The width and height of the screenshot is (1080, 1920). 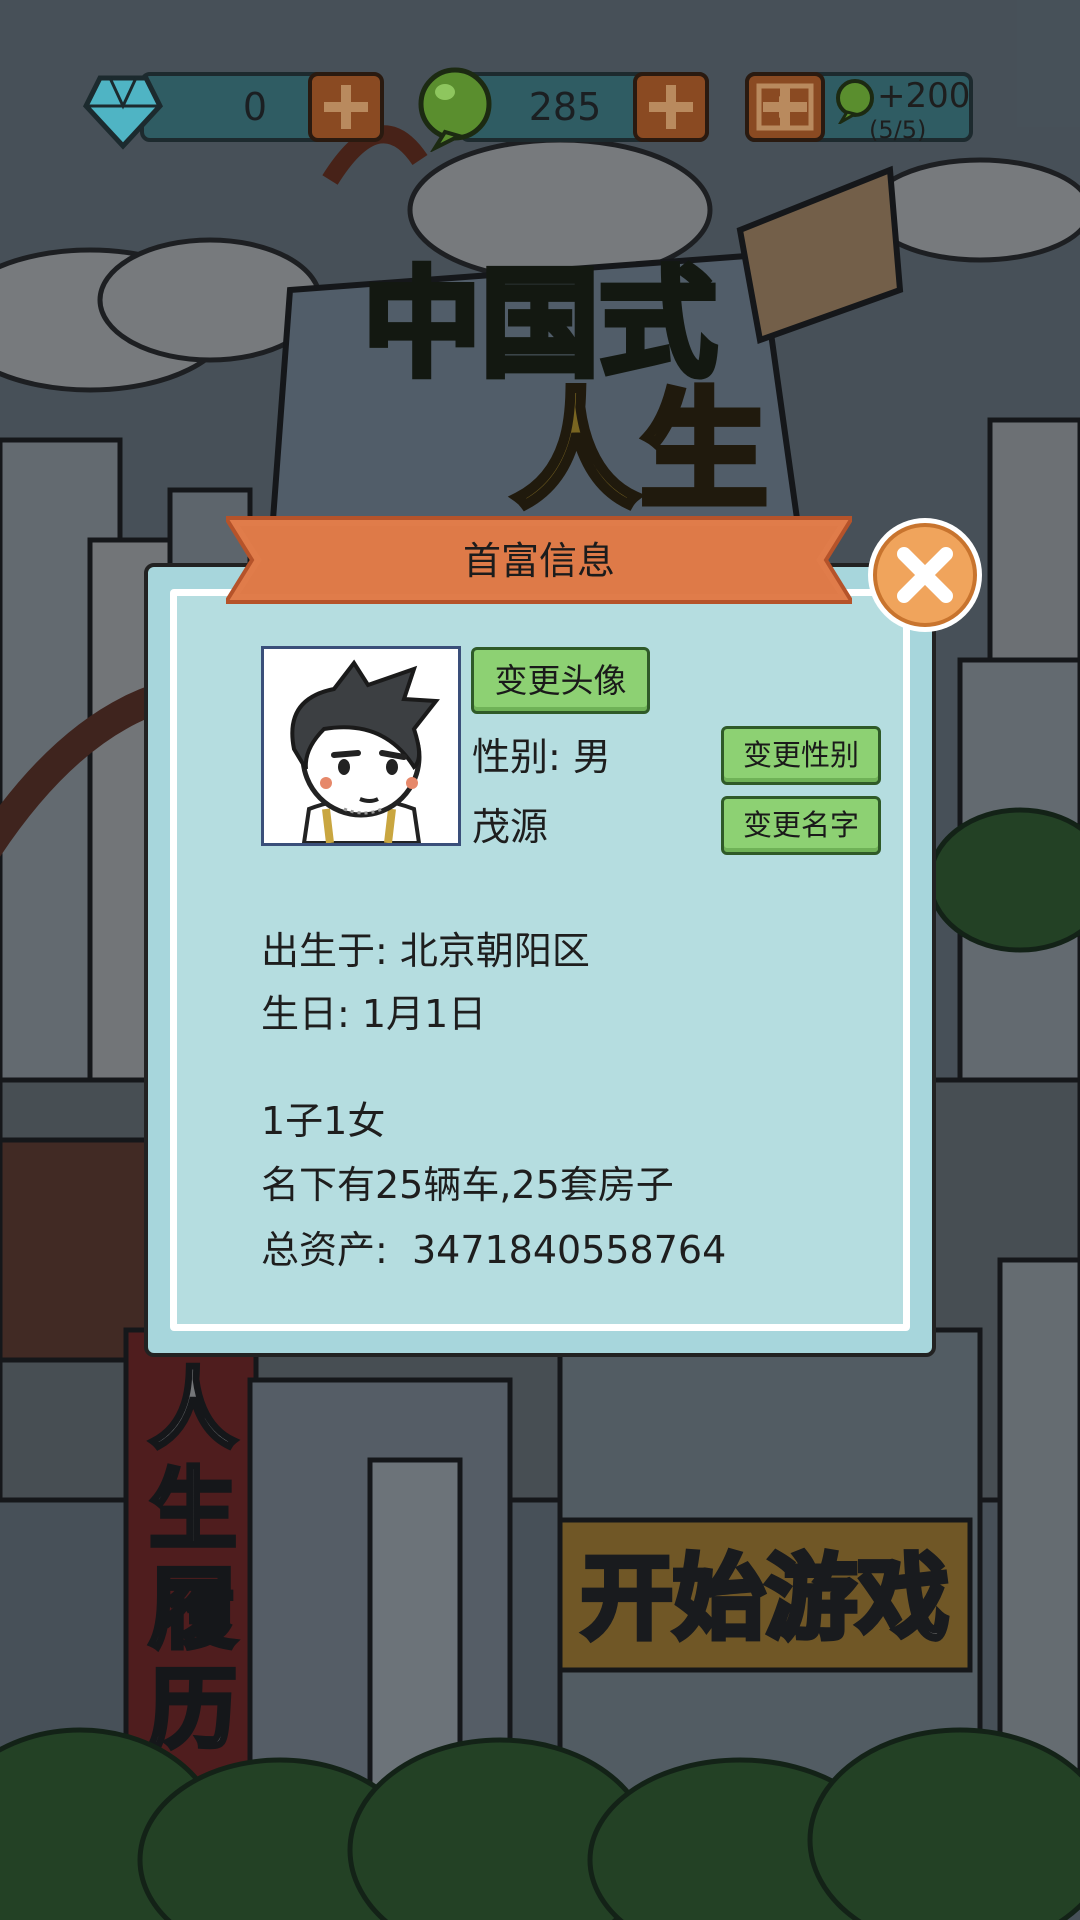 I want to click on owner-name-text: 茂源, so click(x=510, y=827).